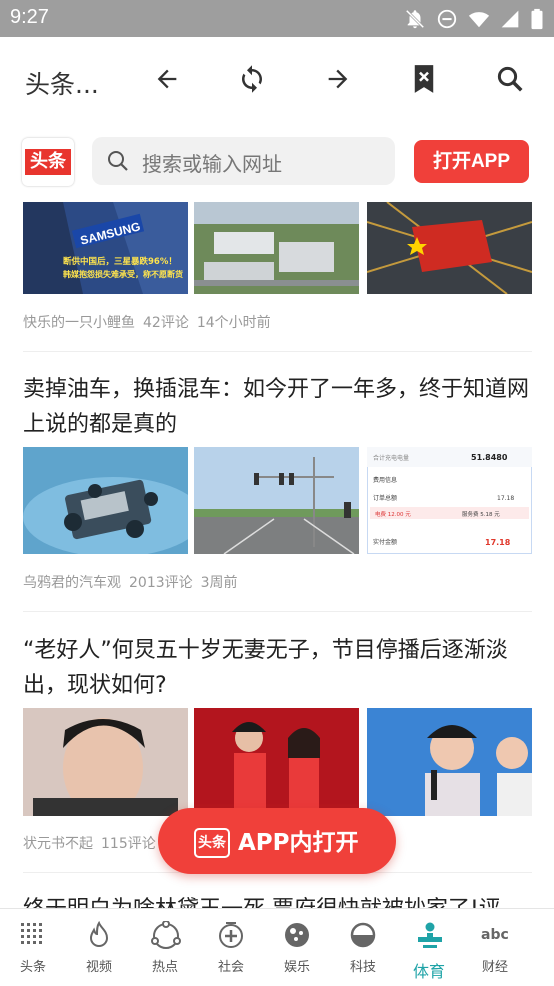 The image size is (554, 986). Describe the element at coordinates (278, 900) in the screenshot. I see `article-headline: 终于明白为啥林黛玉一死 贾府很快就被抄家了!评` at that location.